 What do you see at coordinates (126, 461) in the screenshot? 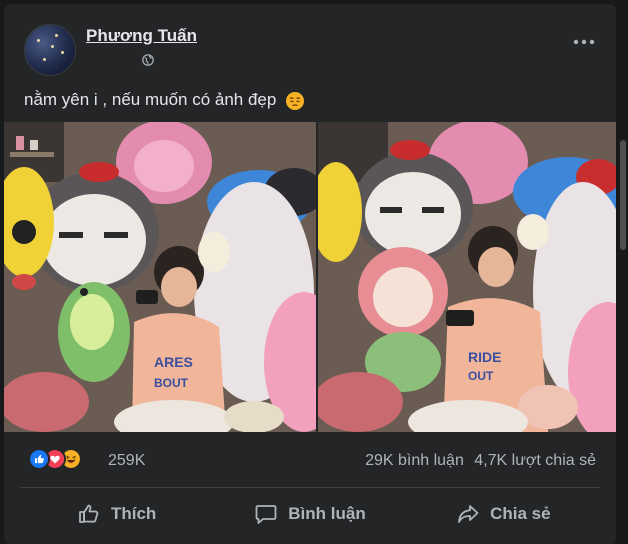
I see `reaction-count: 259K` at bounding box center [126, 461].